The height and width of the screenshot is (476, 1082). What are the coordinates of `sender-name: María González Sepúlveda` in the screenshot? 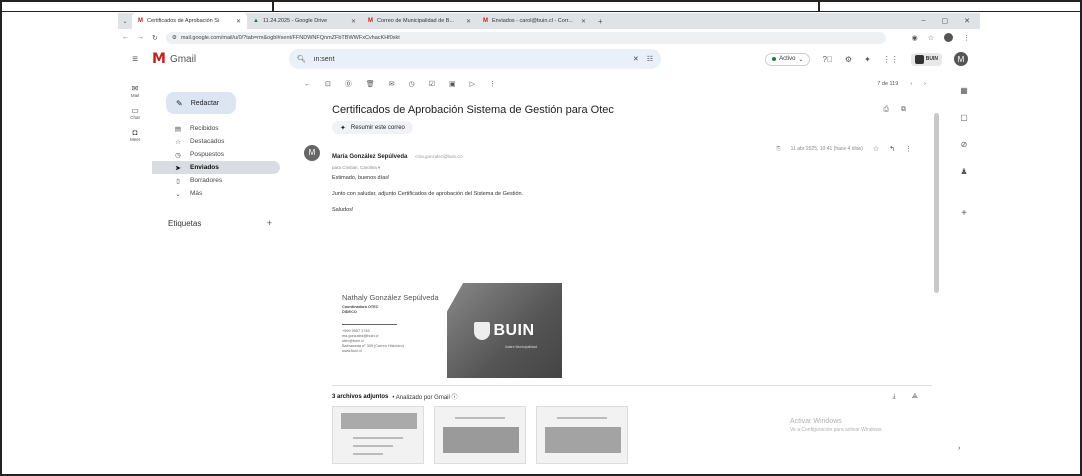 It's located at (369, 157).